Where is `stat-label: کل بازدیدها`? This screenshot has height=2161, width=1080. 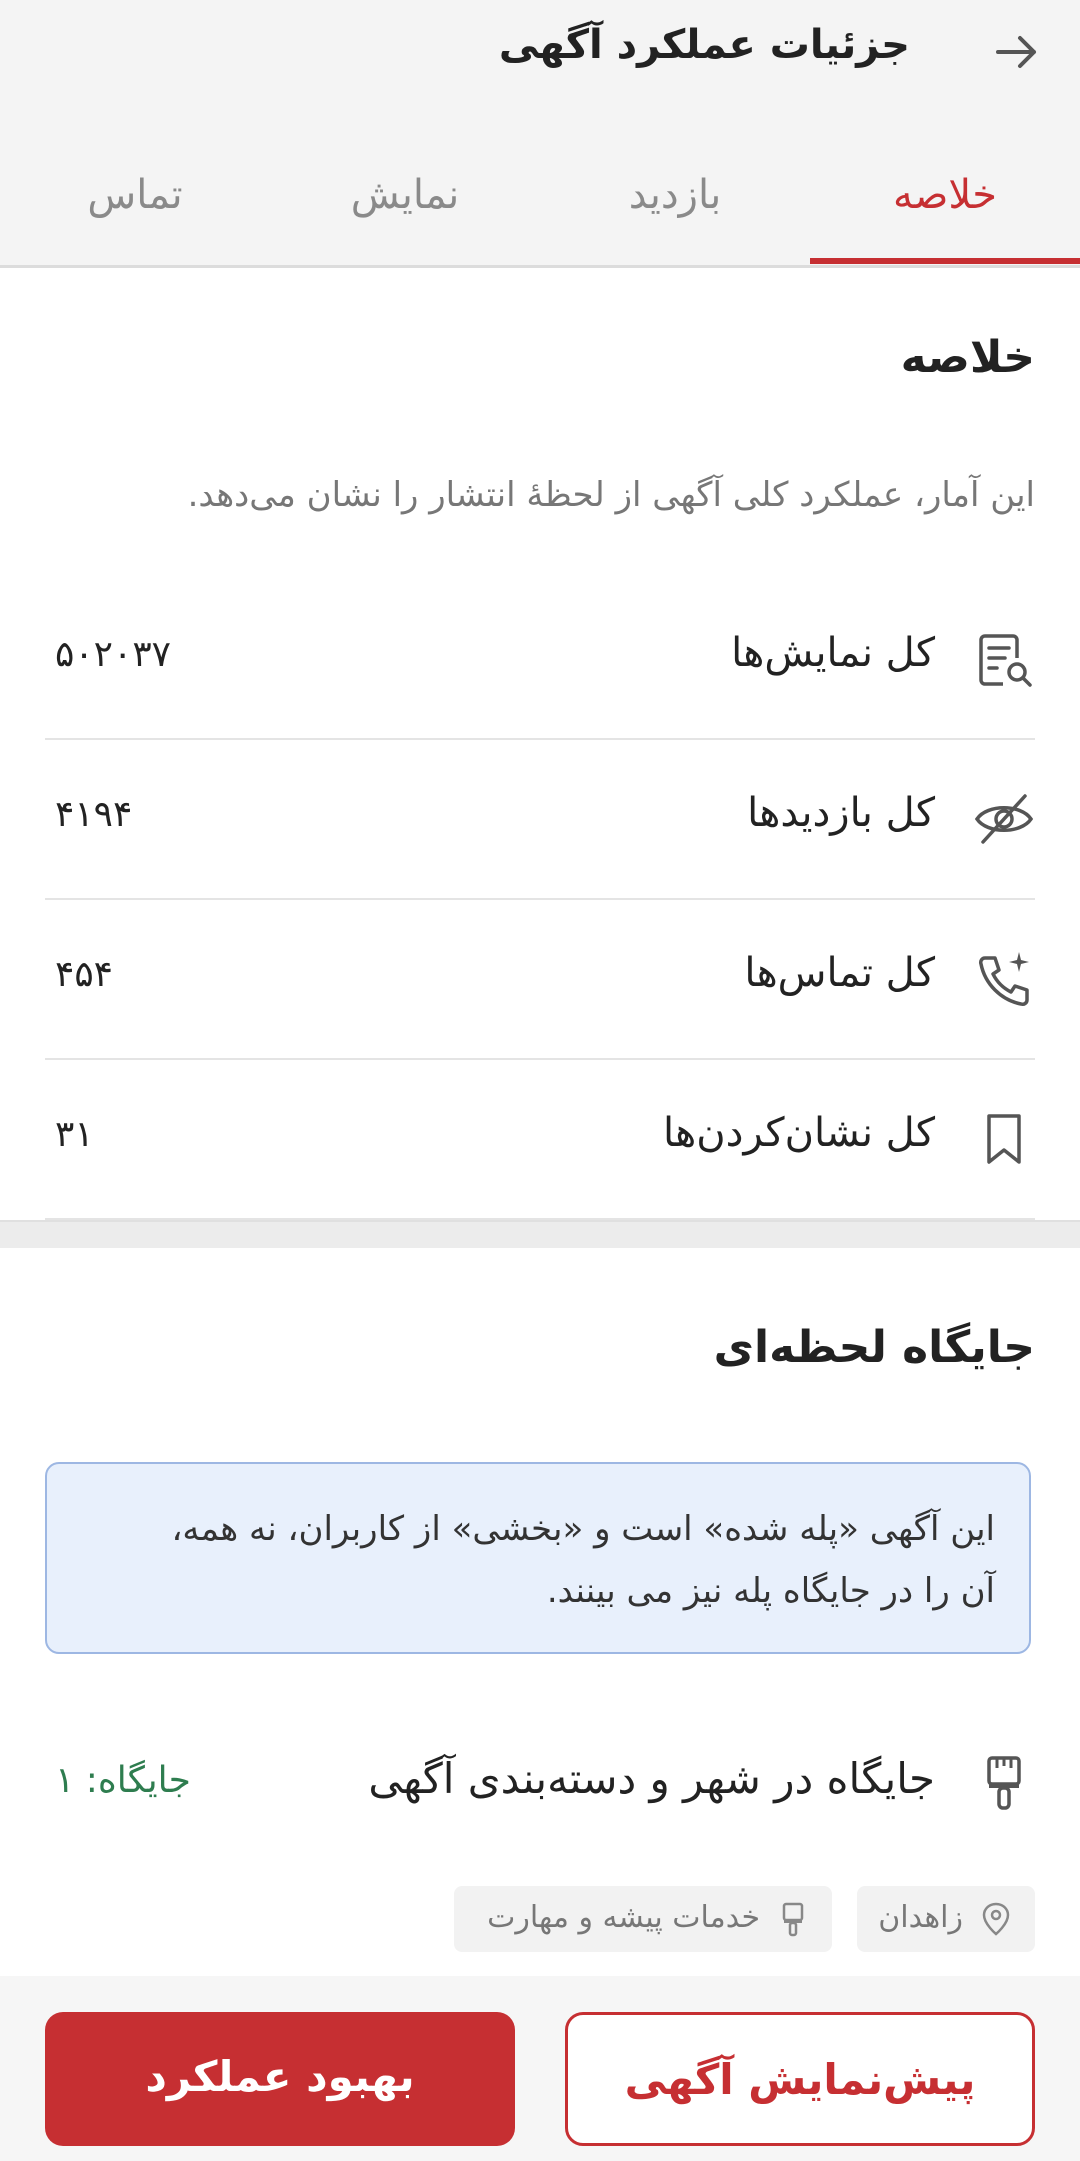
stat-label: کل بازدیدها is located at coordinates (841, 813).